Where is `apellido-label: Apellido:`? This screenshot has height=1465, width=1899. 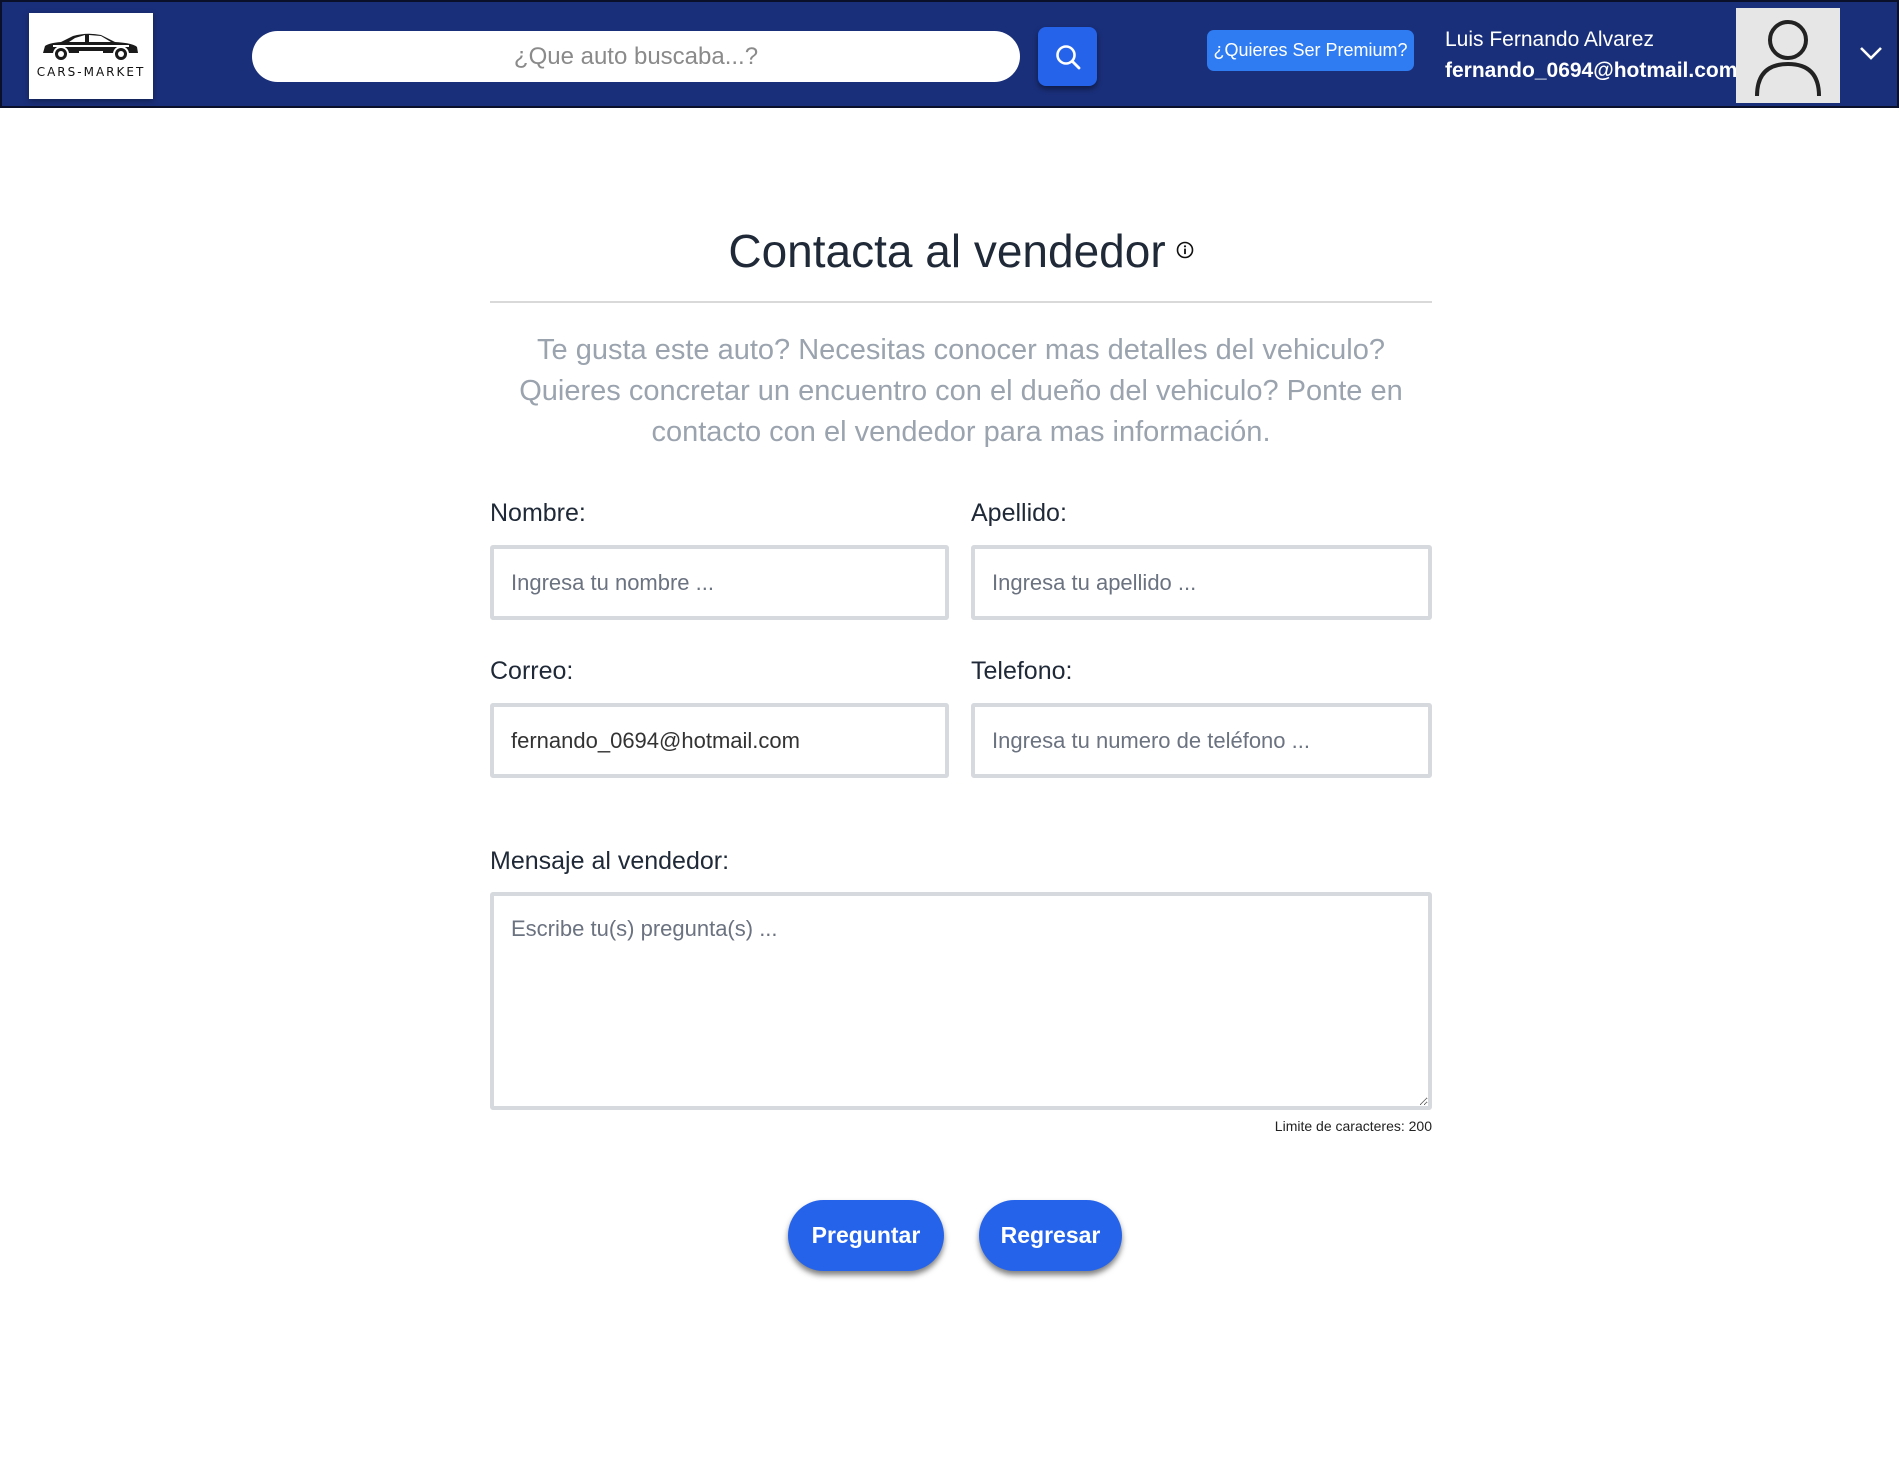 apellido-label: Apellido: is located at coordinates (1019, 513).